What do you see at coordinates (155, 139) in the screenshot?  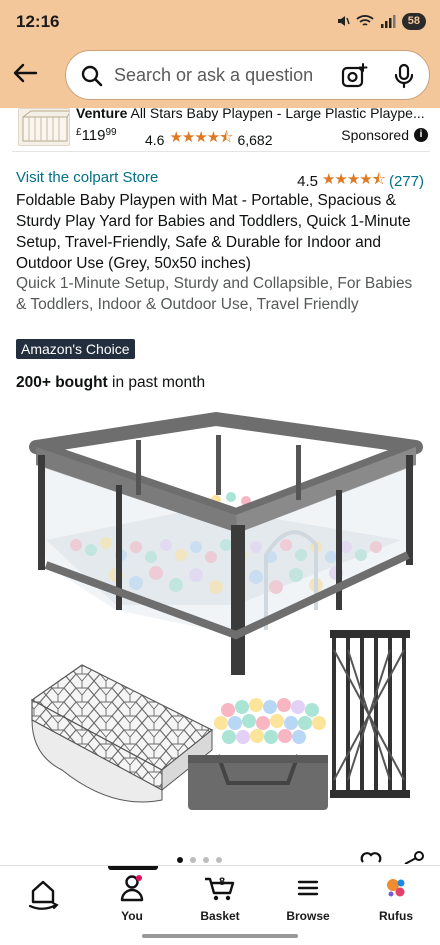 I see `sponsored-rating-value: 4.6` at bounding box center [155, 139].